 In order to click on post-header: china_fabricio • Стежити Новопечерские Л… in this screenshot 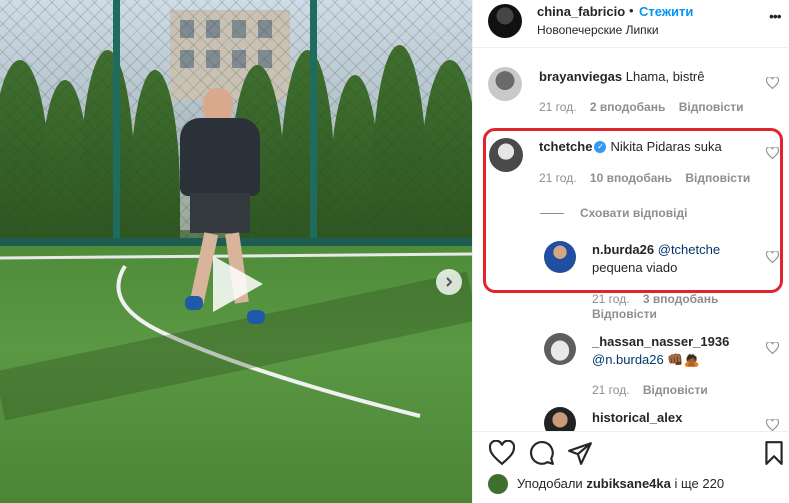, I will do `click(631, 24)`.